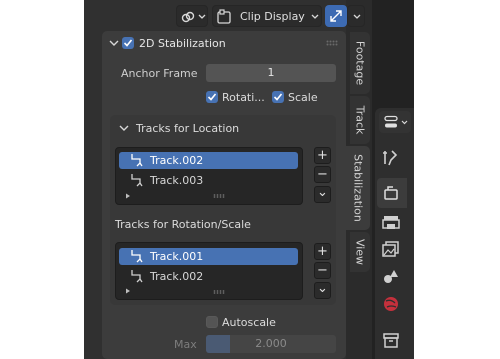 This screenshot has width=500, height=359. I want to click on properties-editor-icon, so click(391, 121).